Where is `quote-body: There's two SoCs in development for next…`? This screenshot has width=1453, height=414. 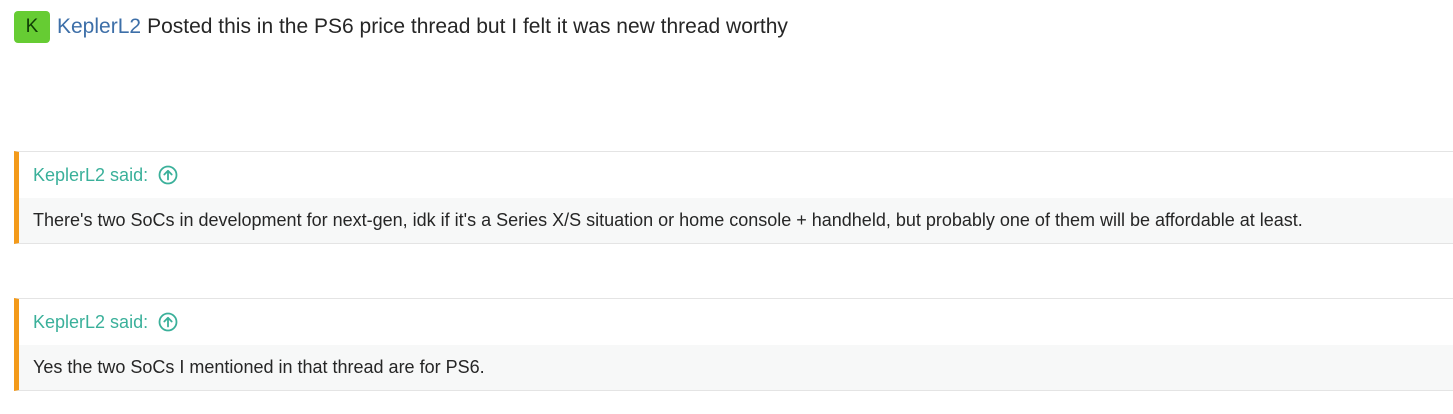
quote-body: There's two SoCs in development for next… is located at coordinates (736, 220).